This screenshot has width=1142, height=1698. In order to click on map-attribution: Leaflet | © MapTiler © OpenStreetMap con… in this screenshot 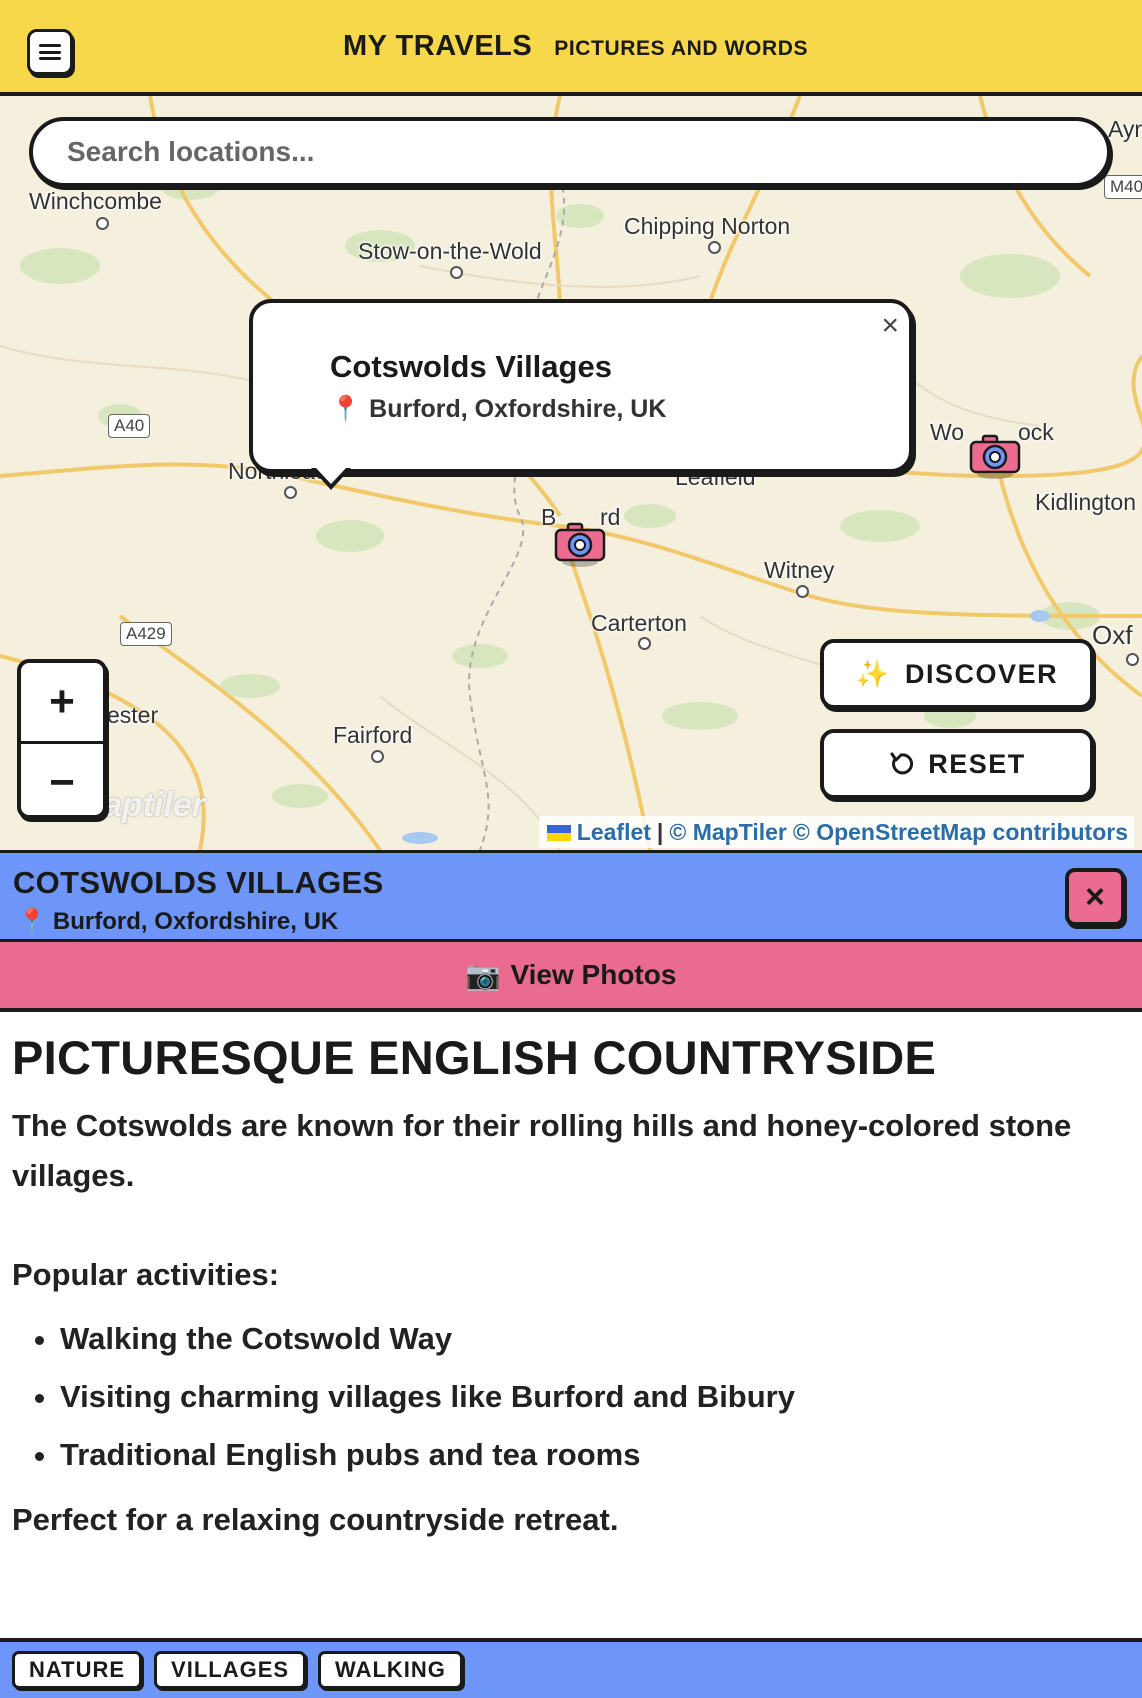, I will do `click(836, 832)`.